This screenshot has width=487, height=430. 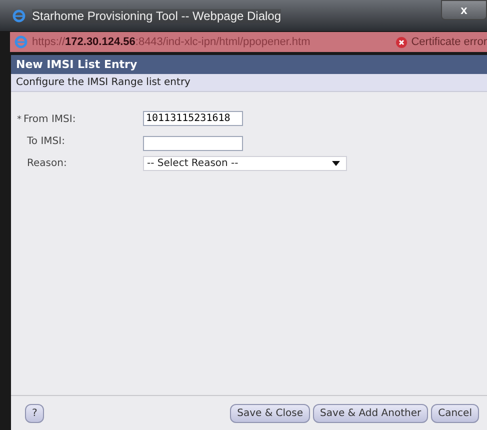 I want to click on input-field, so click(x=193, y=143).